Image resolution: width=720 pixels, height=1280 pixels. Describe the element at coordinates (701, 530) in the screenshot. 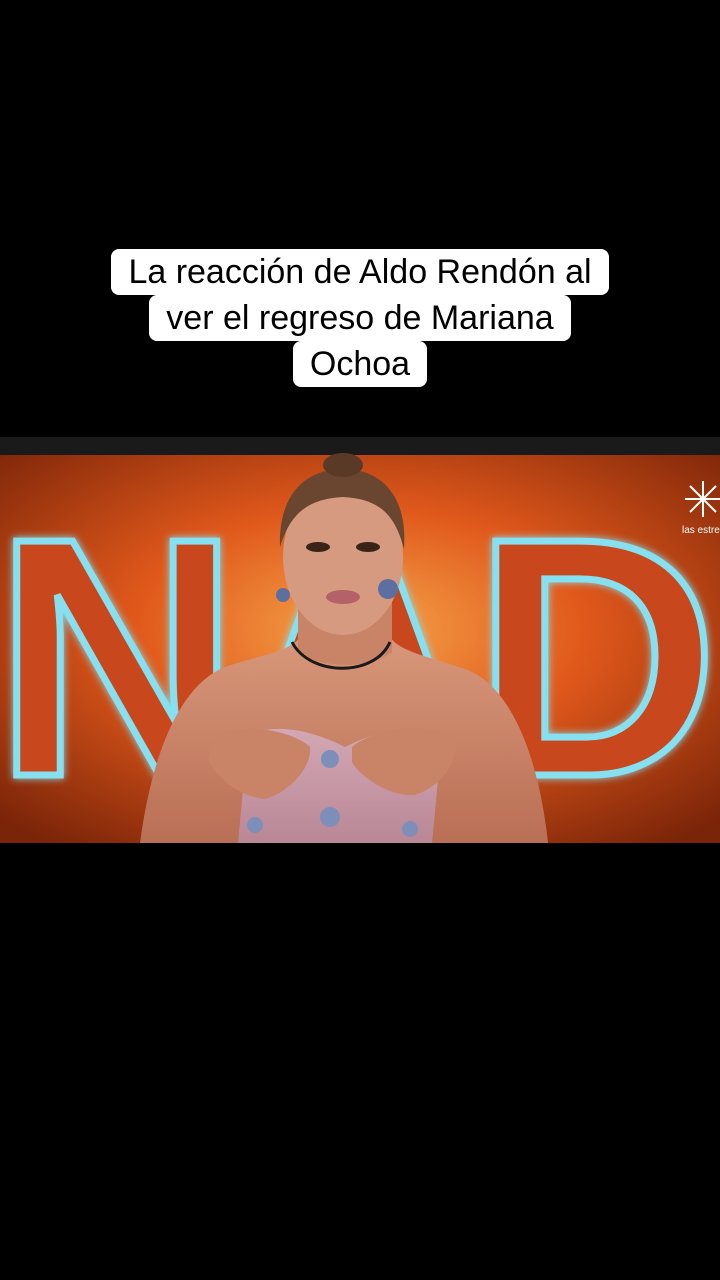

I see `channel-logo-text: las estrel` at that location.